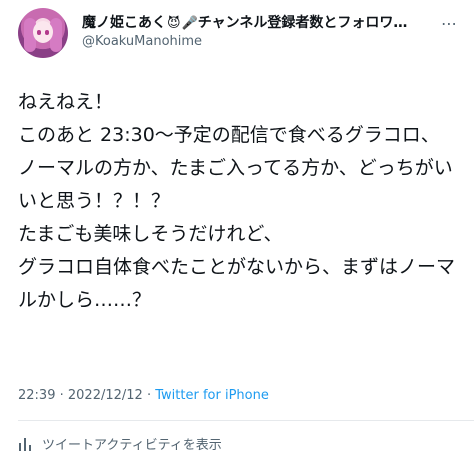 This screenshot has width=474, height=474. I want to click on tweet-date: 2022/12/12, so click(105, 395).